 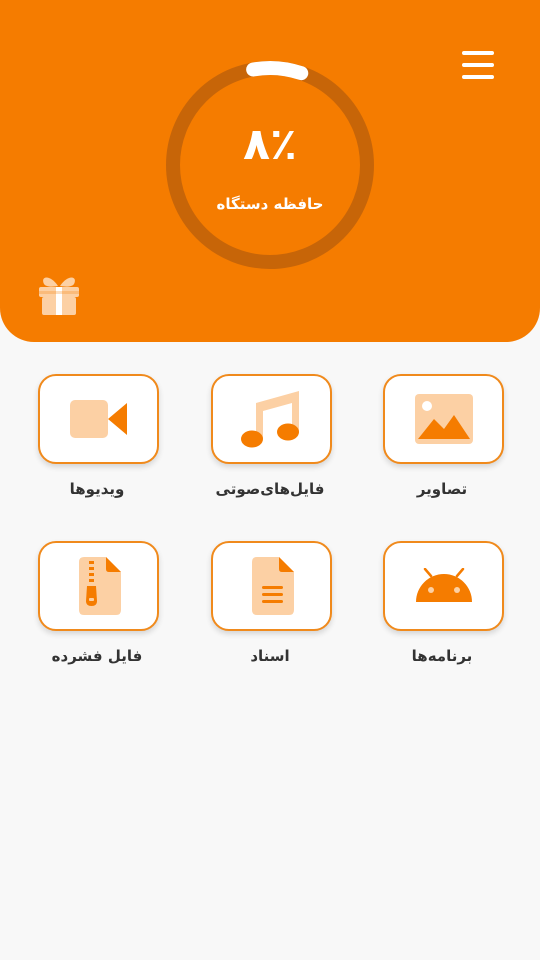 I want to click on images-button, so click(x=443, y=419).